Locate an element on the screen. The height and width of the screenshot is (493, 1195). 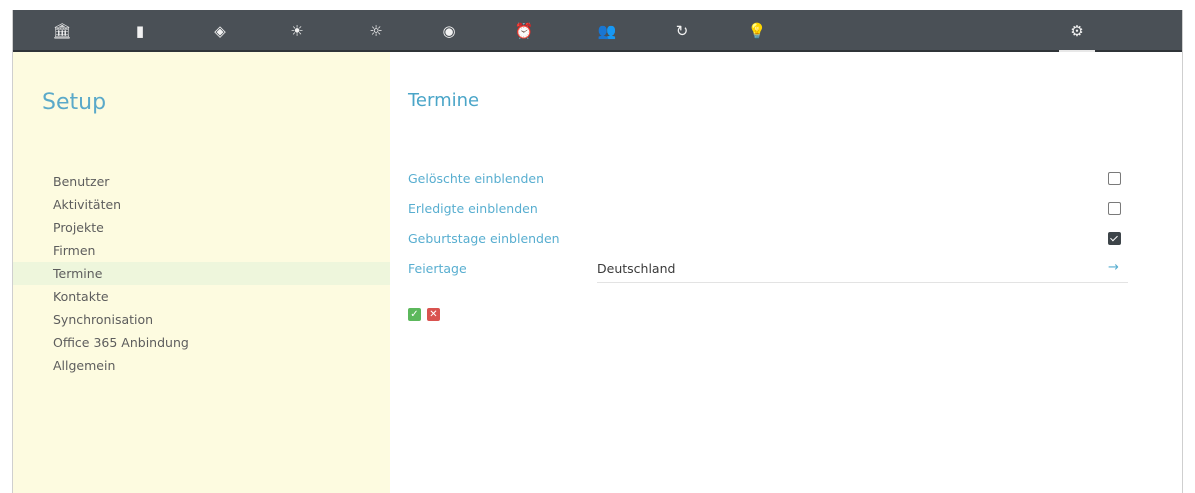
top-navigation-bar: 🏛 ▮ ◈ ☀ ☼ ◉ ⏰ 👥 ↻ 💡 ⚙ is located at coordinates (597, 31).